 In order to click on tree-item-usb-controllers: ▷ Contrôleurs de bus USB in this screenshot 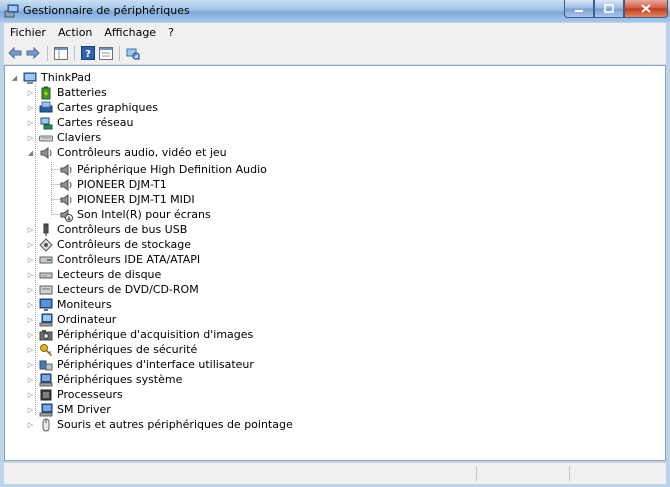, I will do `click(106, 229)`.